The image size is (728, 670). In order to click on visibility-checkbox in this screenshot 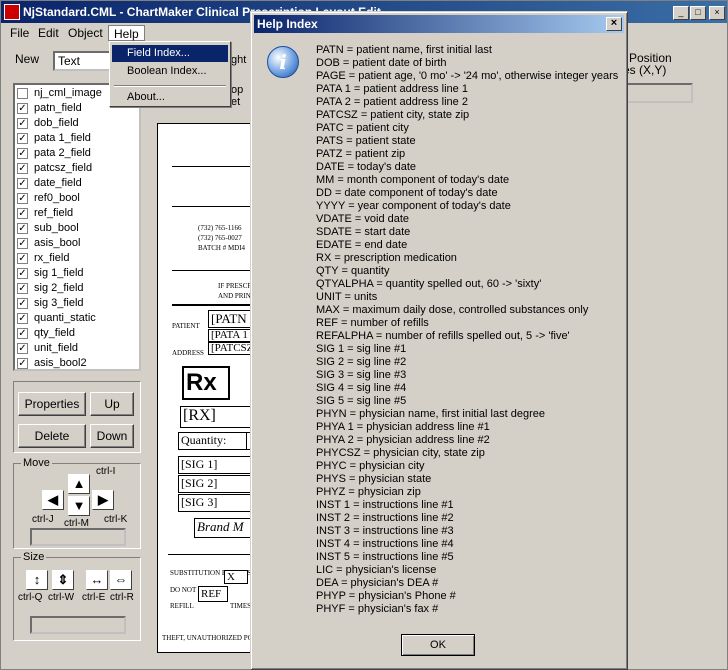, I will do `click(22, 93)`.